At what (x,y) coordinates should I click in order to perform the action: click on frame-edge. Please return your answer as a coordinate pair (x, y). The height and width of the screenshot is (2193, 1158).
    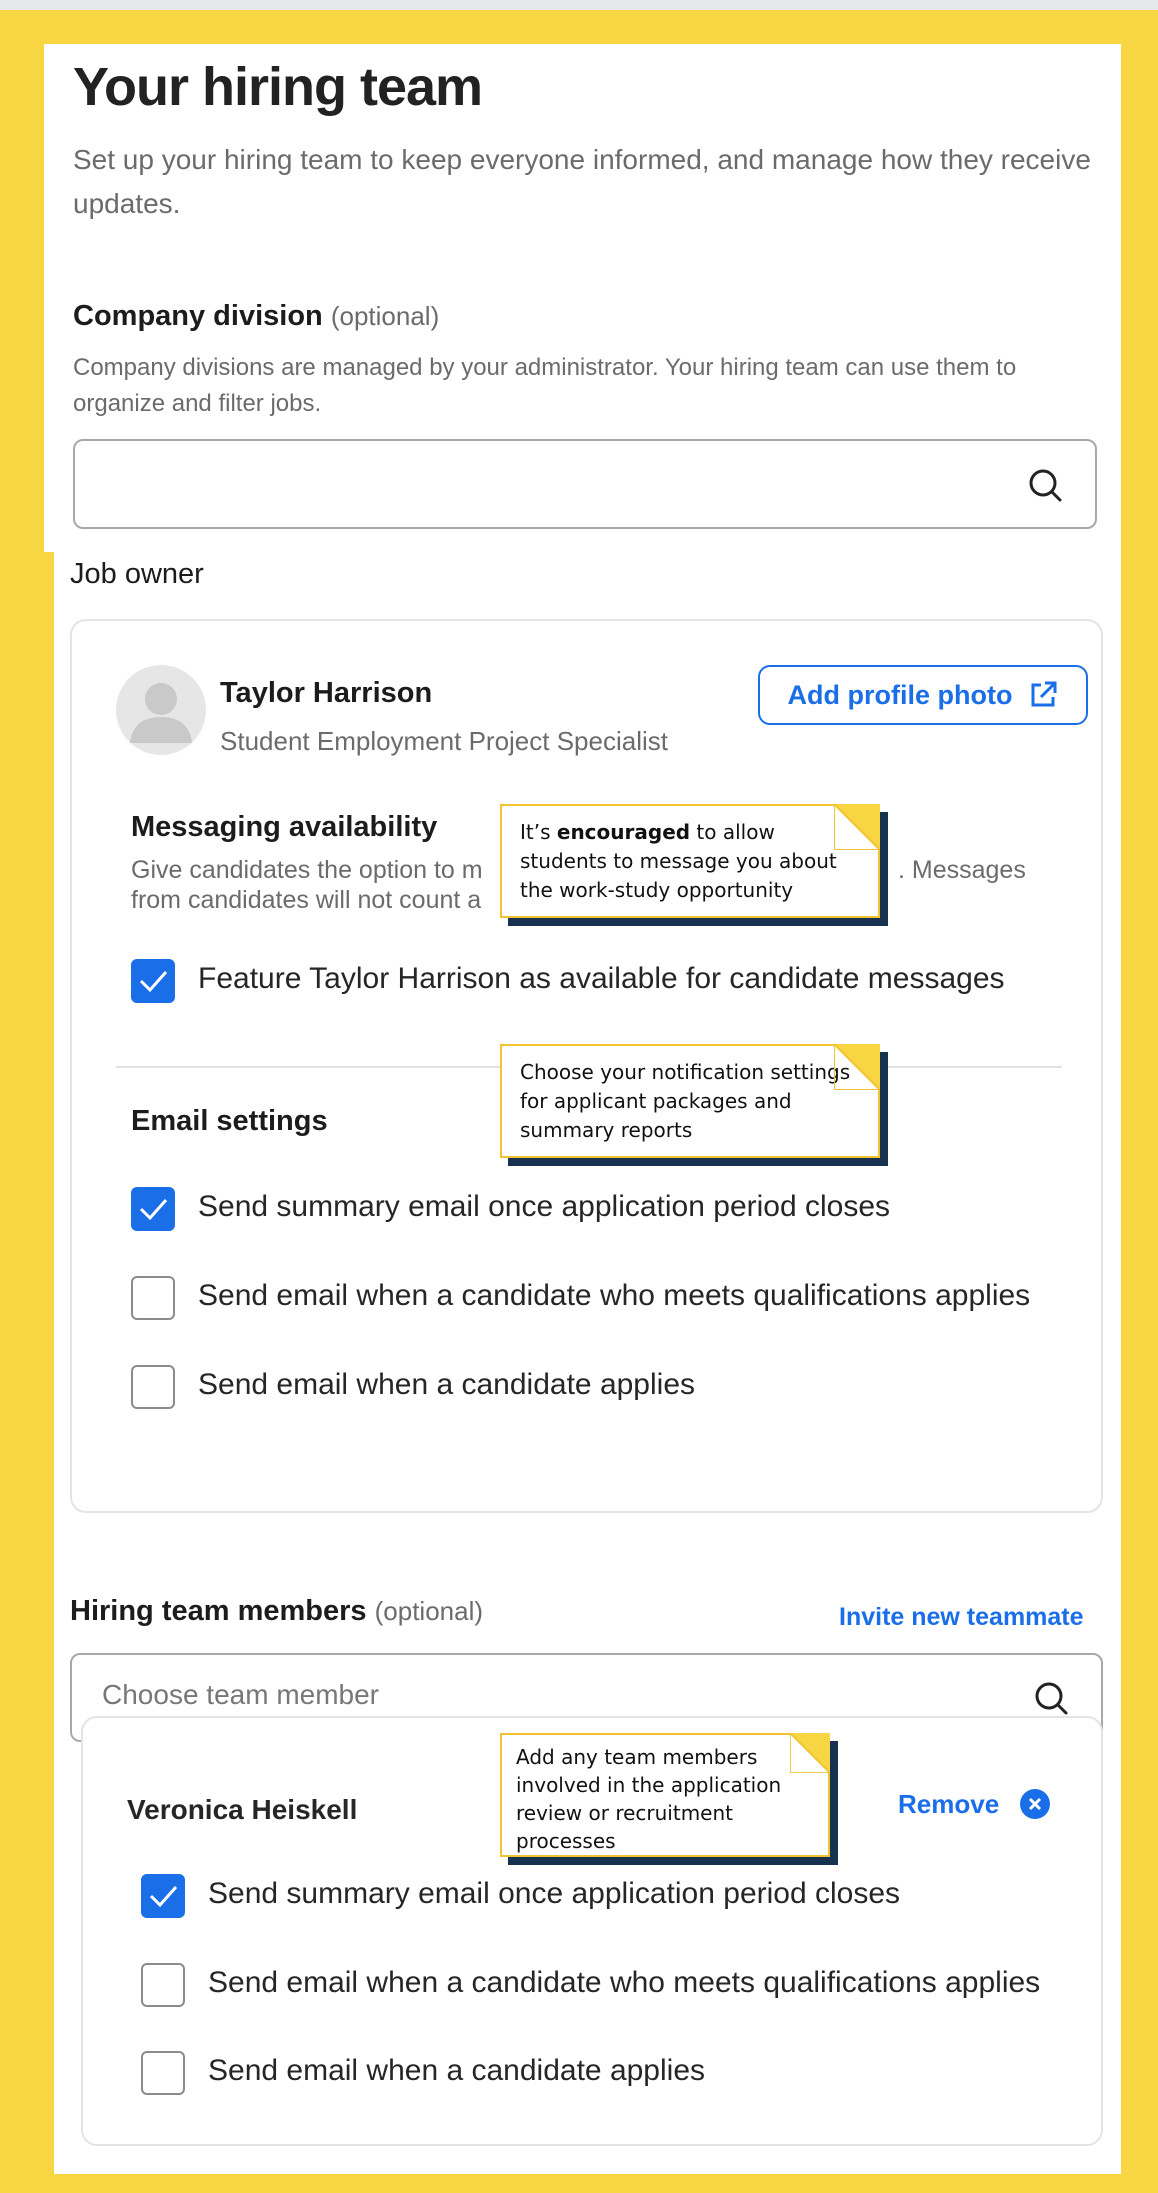
    Looking at the image, I should click on (49, 1363).